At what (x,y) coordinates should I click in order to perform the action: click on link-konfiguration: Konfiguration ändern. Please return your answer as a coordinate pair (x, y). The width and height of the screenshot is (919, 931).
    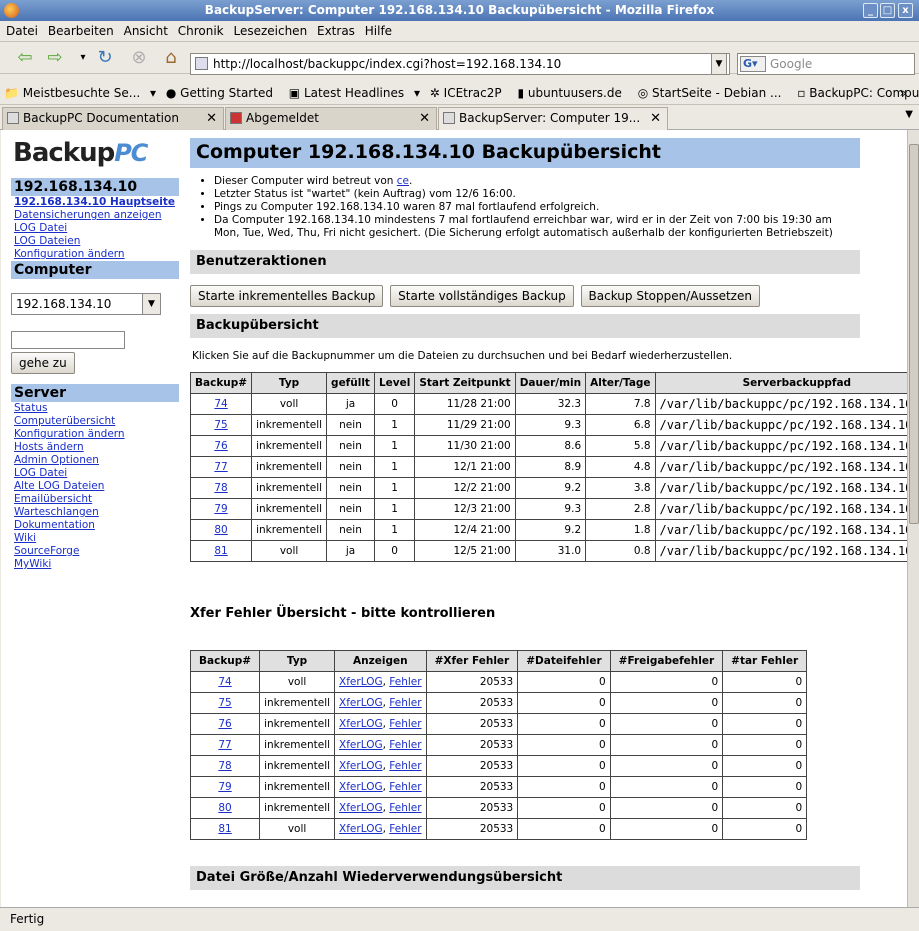
    Looking at the image, I should click on (95, 254).